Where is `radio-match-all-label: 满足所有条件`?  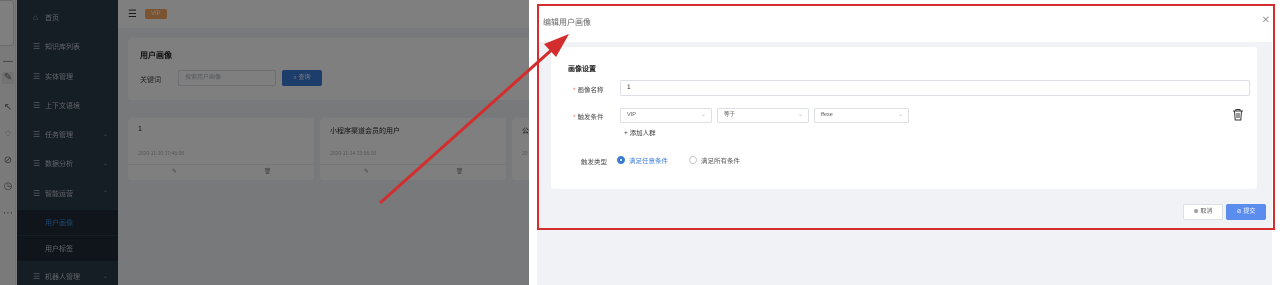
radio-match-all-label: 满足所有条件 is located at coordinates (720, 161).